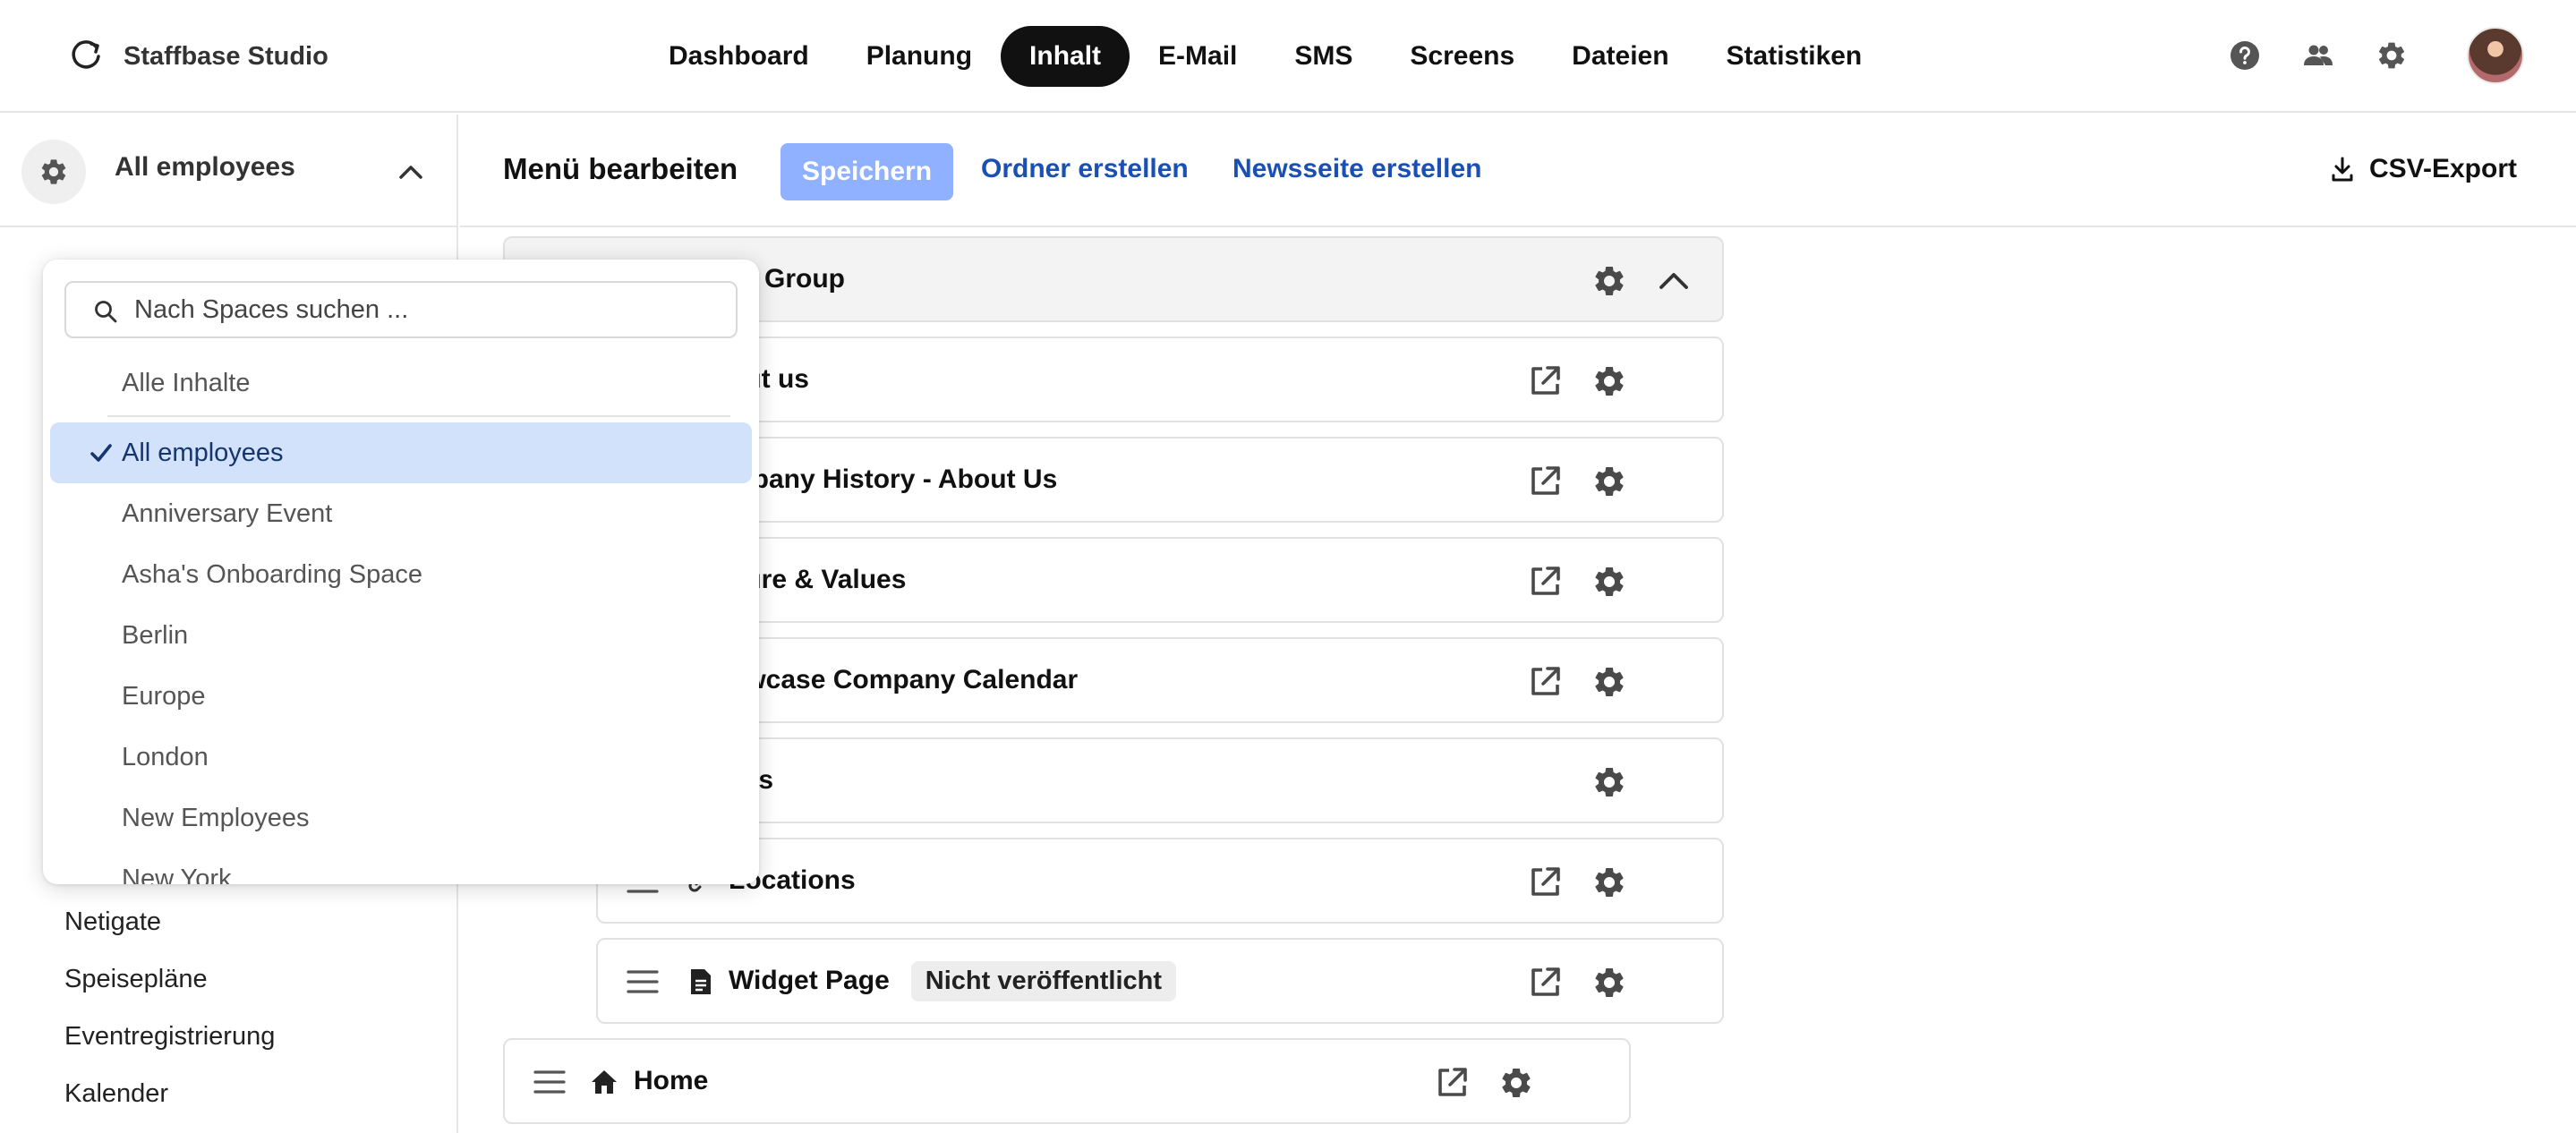 This screenshot has height=1133, width=2576. What do you see at coordinates (401, 697) in the screenshot?
I see `dropdown-option: Europe` at bounding box center [401, 697].